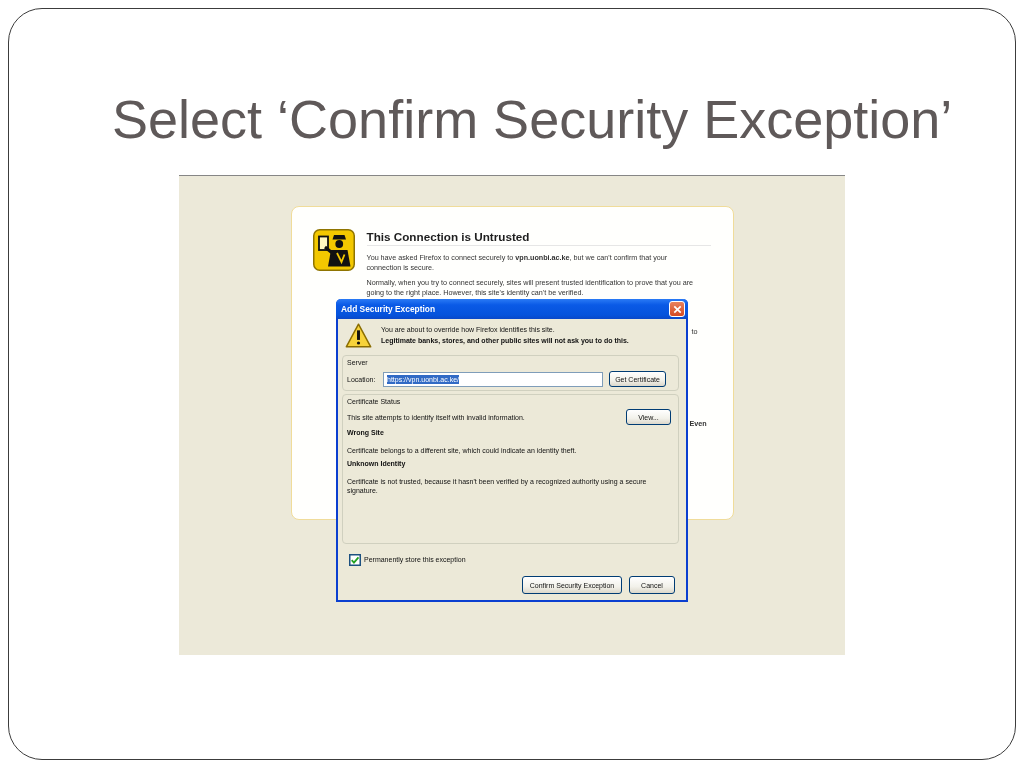 Image resolution: width=1024 pixels, height=768 pixels. What do you see at coordinates (388, 309) in the screenshot?
I see `dialog-title: Add Security Exception` at bounding box center [388, 309].